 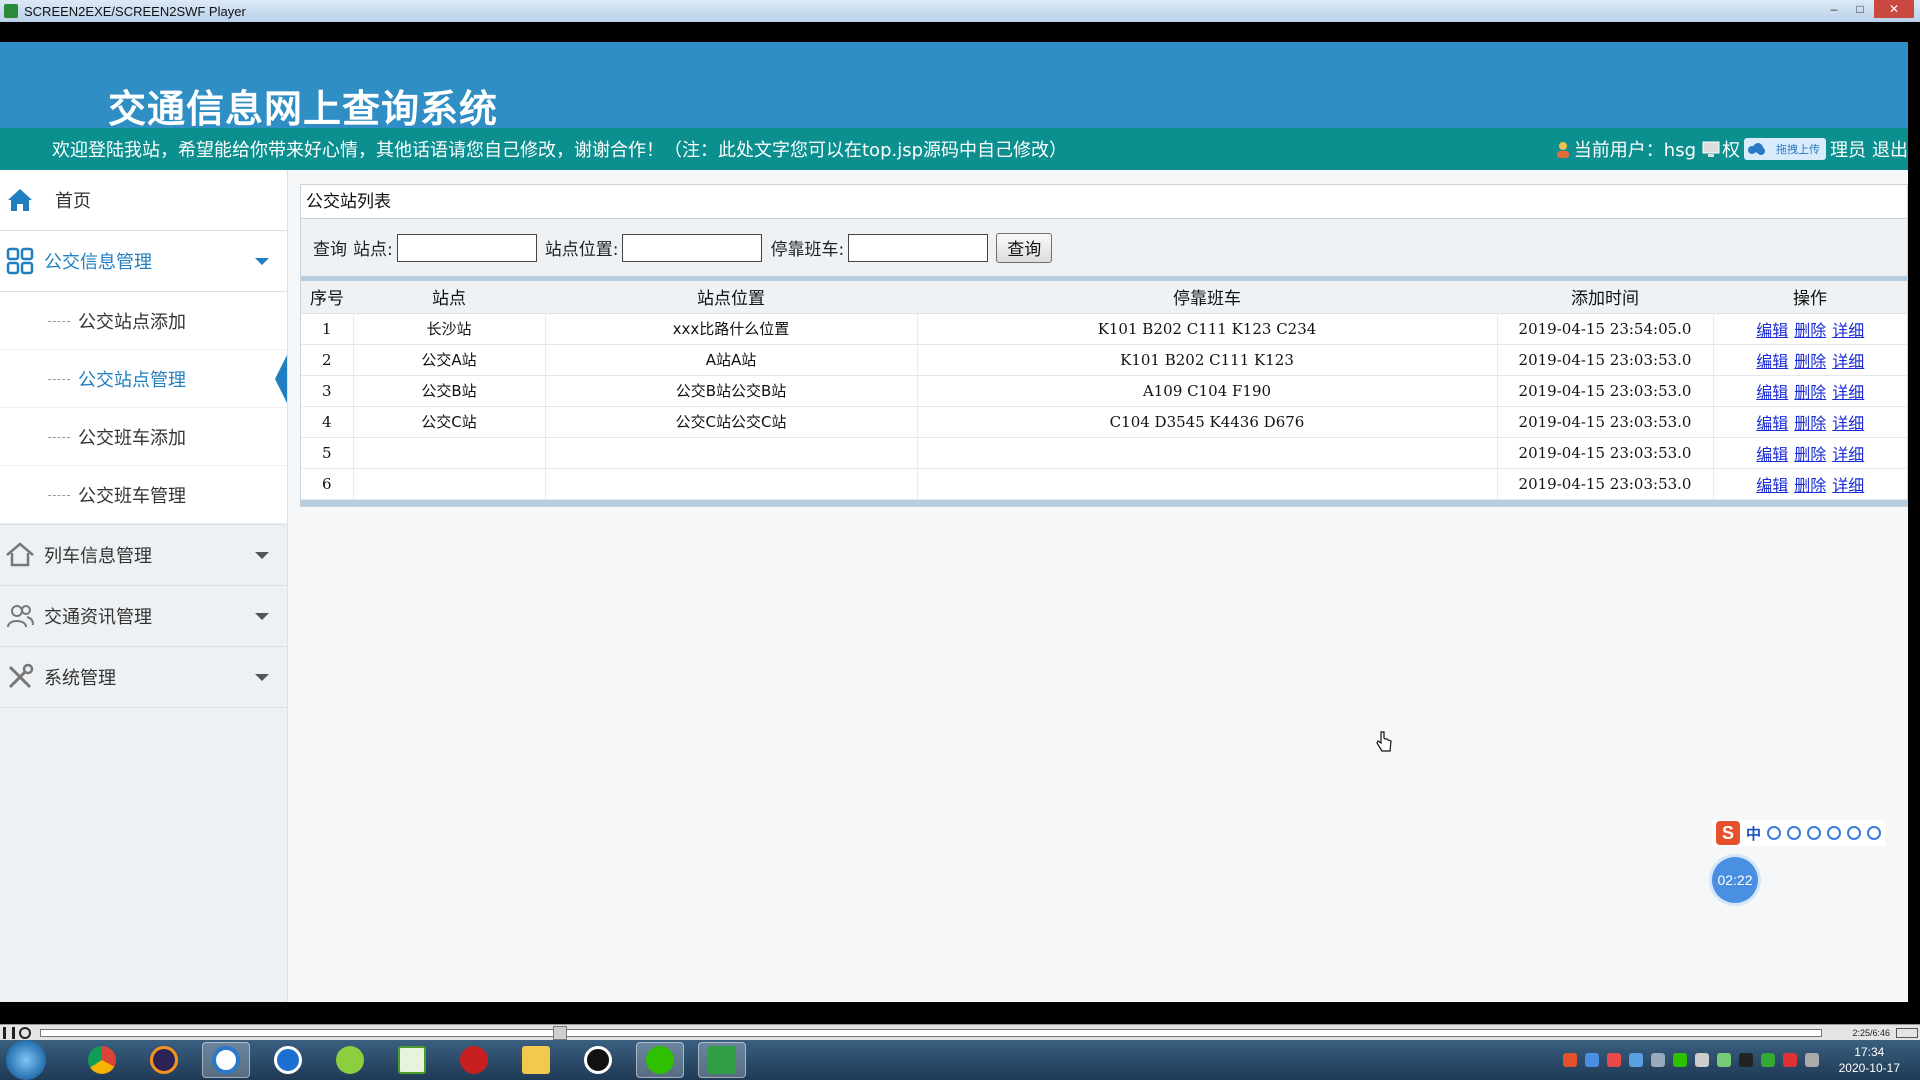 What do you see at coordinates (288, 1060) in the screenshot?
I see `browser-icon` at bounding box center [288, 1060].